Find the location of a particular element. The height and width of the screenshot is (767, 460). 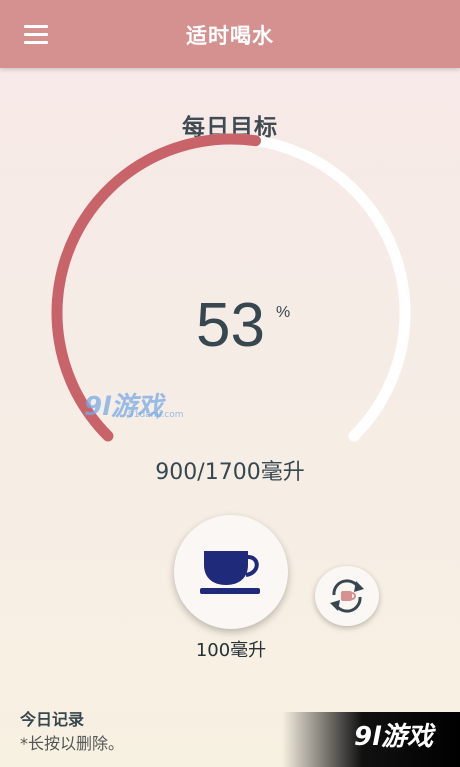

refresh-button is located at coordinates (347, 596).